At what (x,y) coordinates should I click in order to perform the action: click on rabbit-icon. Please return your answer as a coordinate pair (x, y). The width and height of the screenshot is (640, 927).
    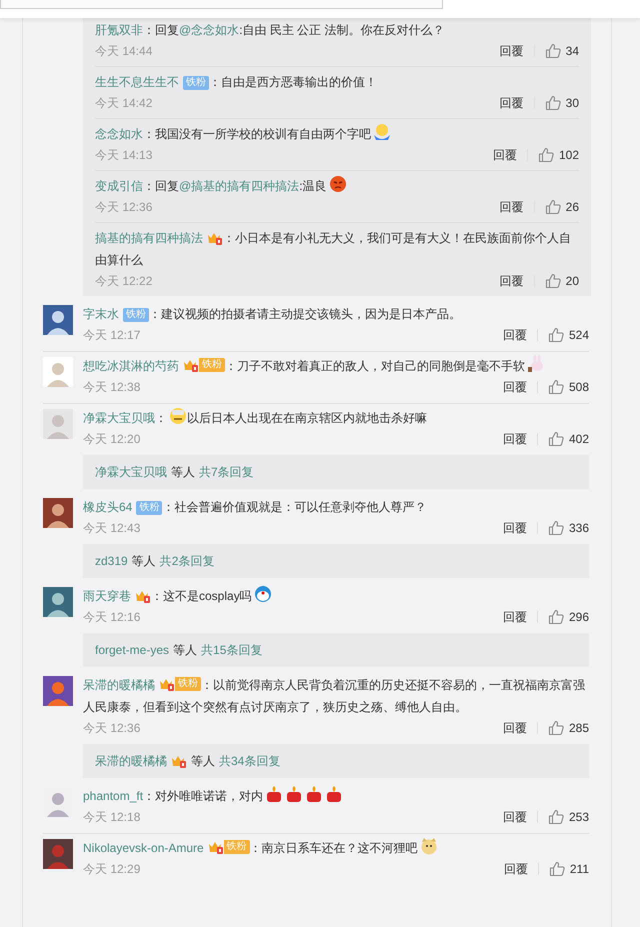
    Looking at the image, I should click on (536, 364).